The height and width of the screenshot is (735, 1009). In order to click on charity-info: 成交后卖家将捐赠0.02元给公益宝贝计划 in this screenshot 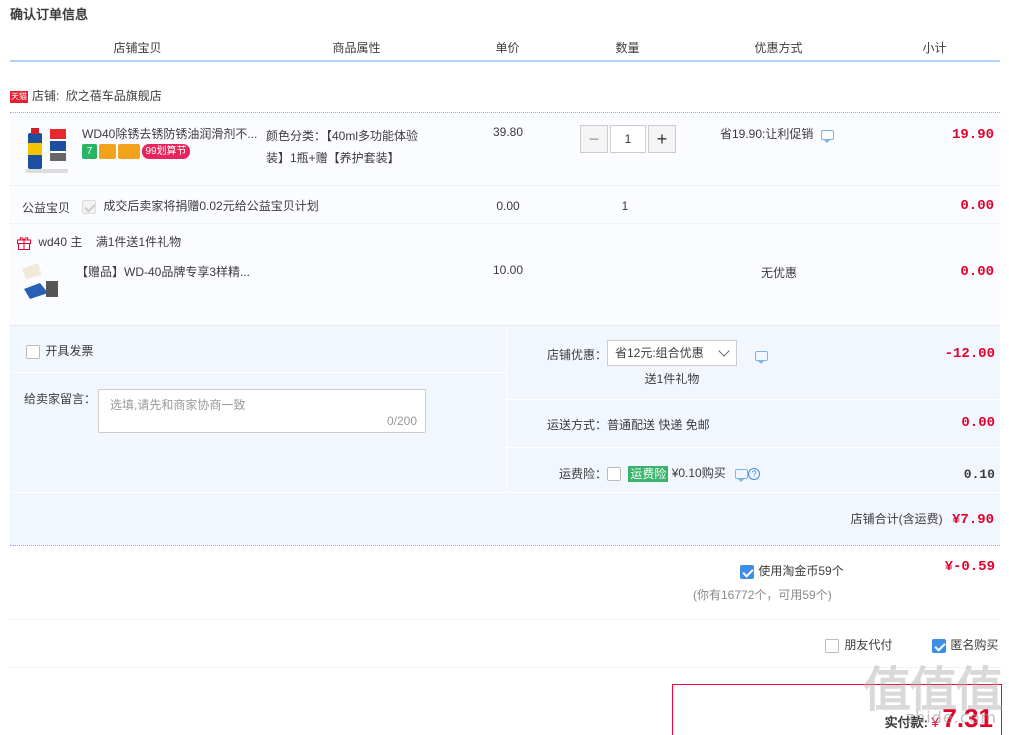, I will do `click(200, 205)`.